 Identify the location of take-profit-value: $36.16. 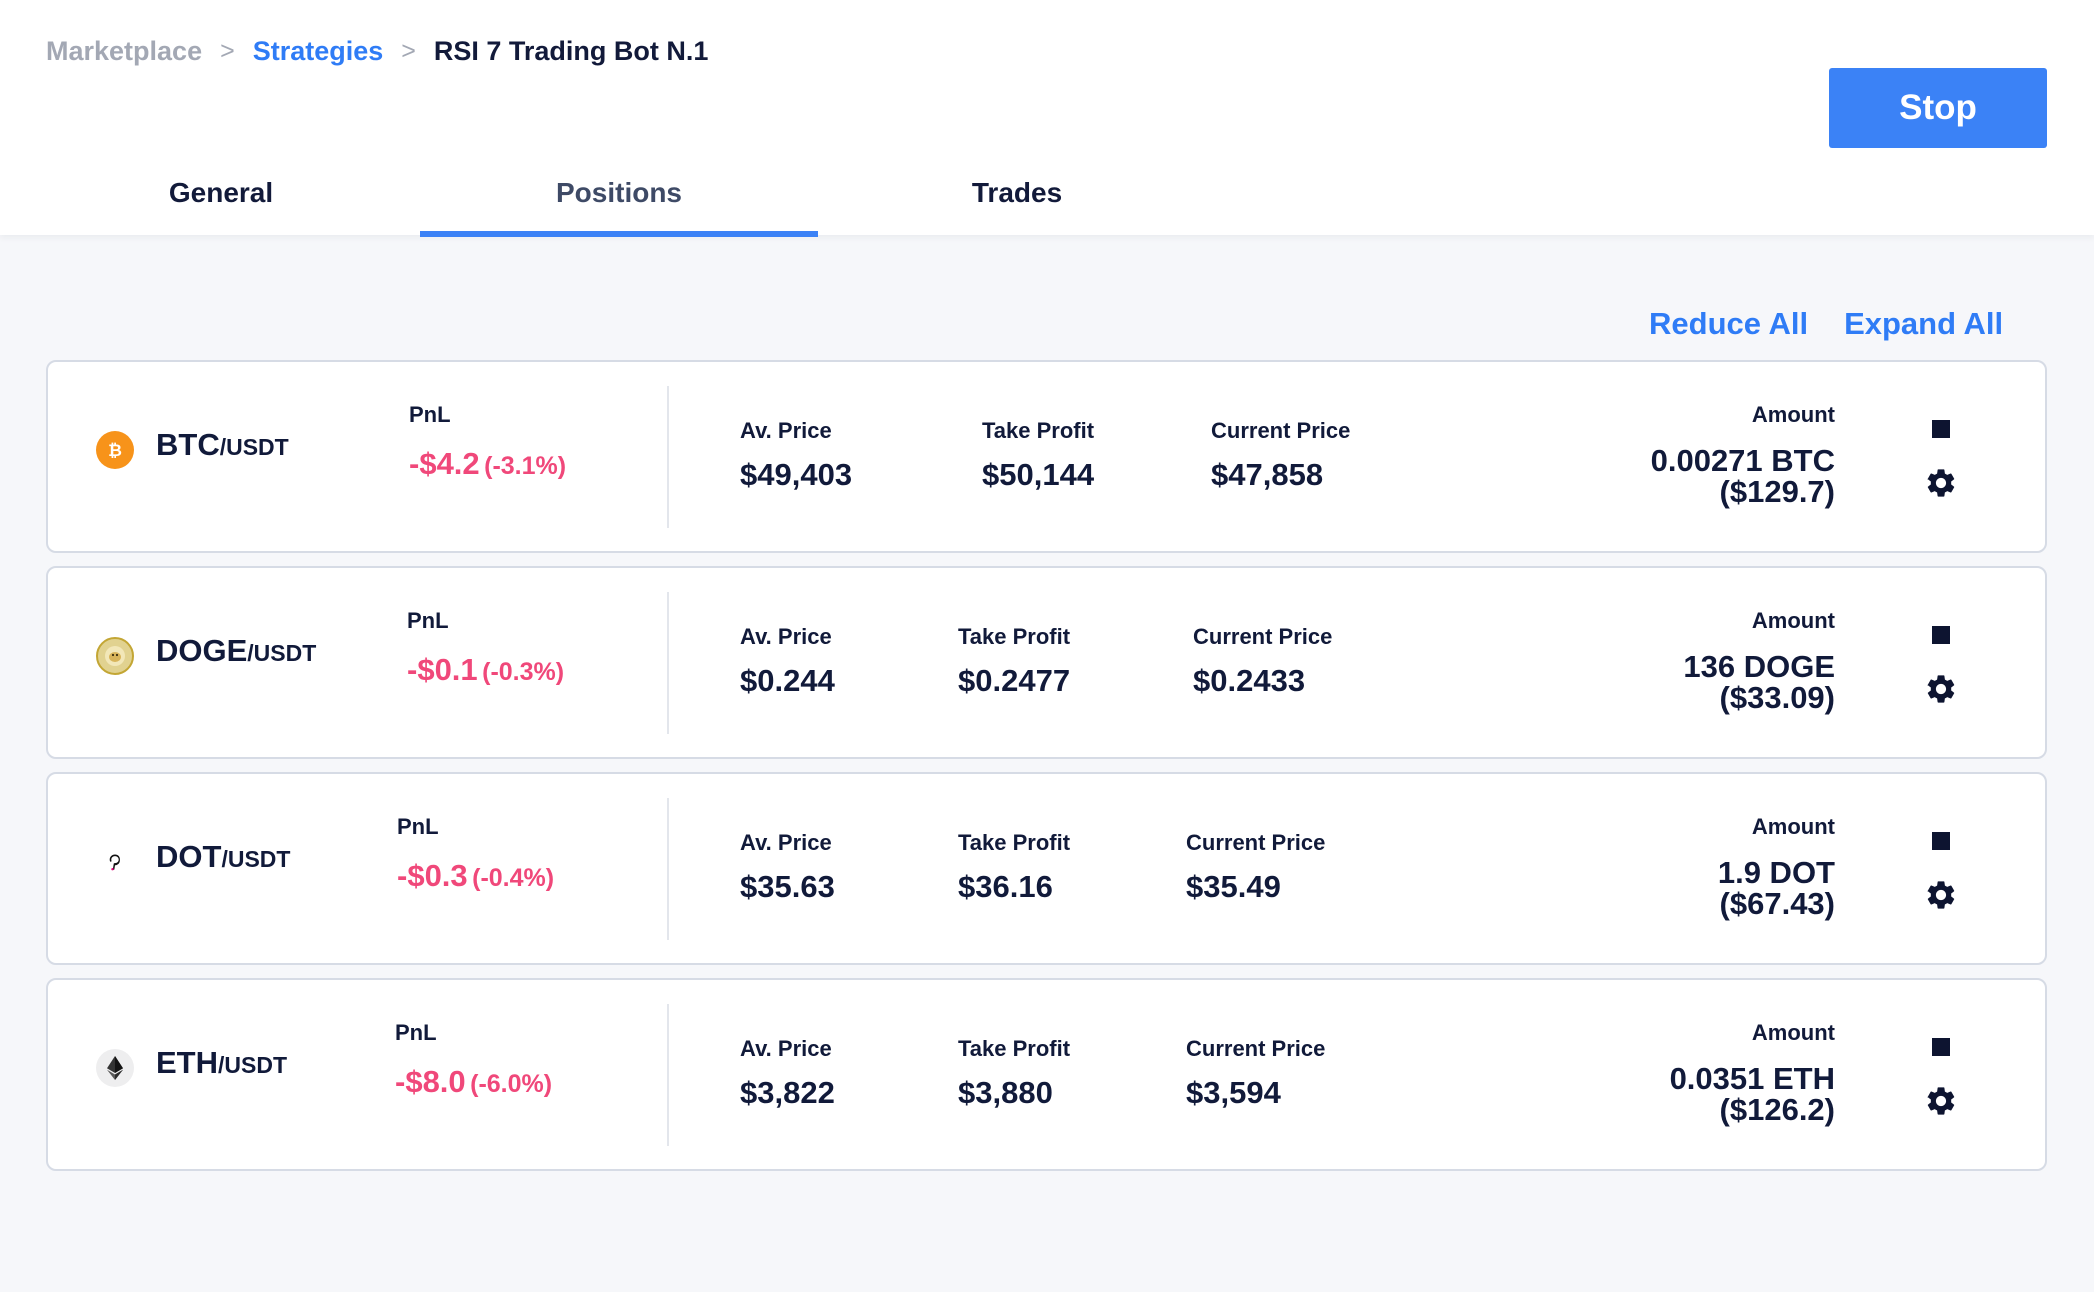
(1005, 886).